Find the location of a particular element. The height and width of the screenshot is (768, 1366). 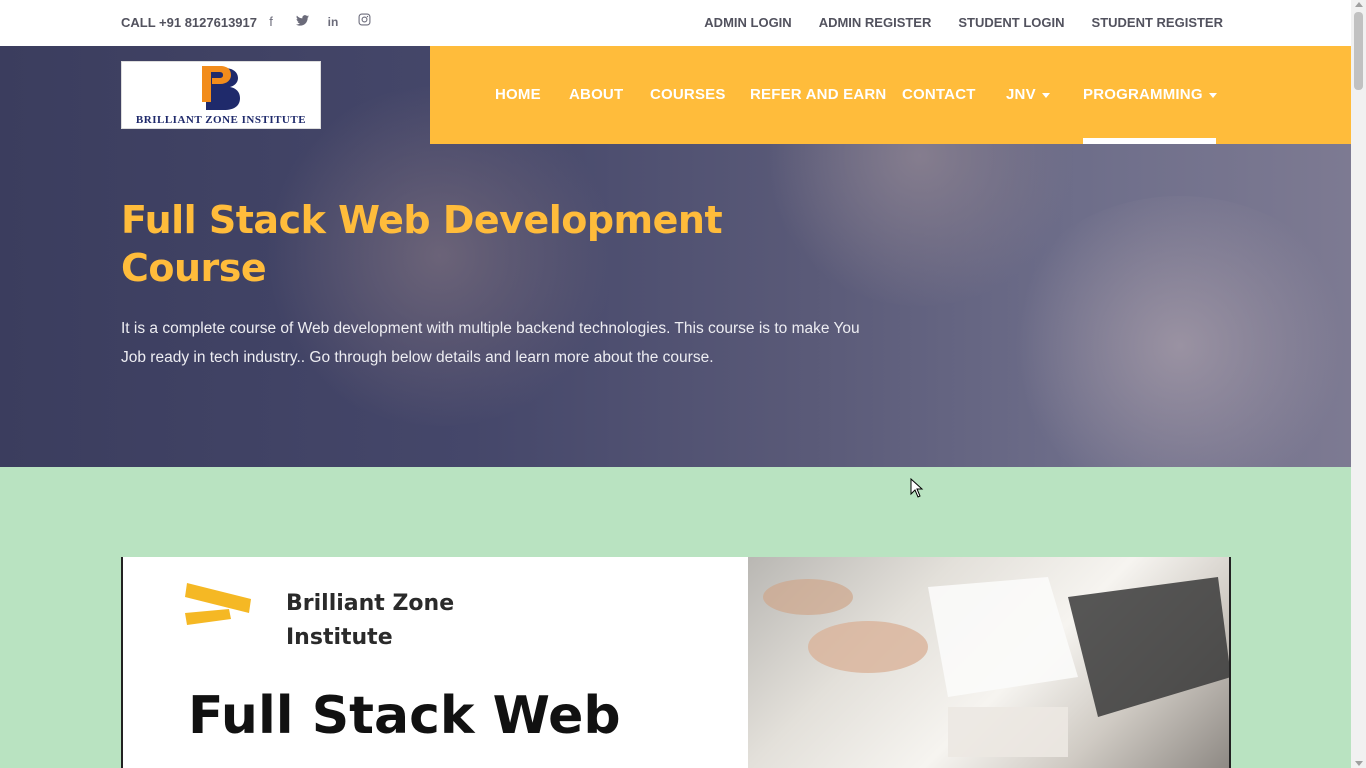

logo-name: BRILLIANT ZONE INSTITUTE is located at coordinates (221, 120).